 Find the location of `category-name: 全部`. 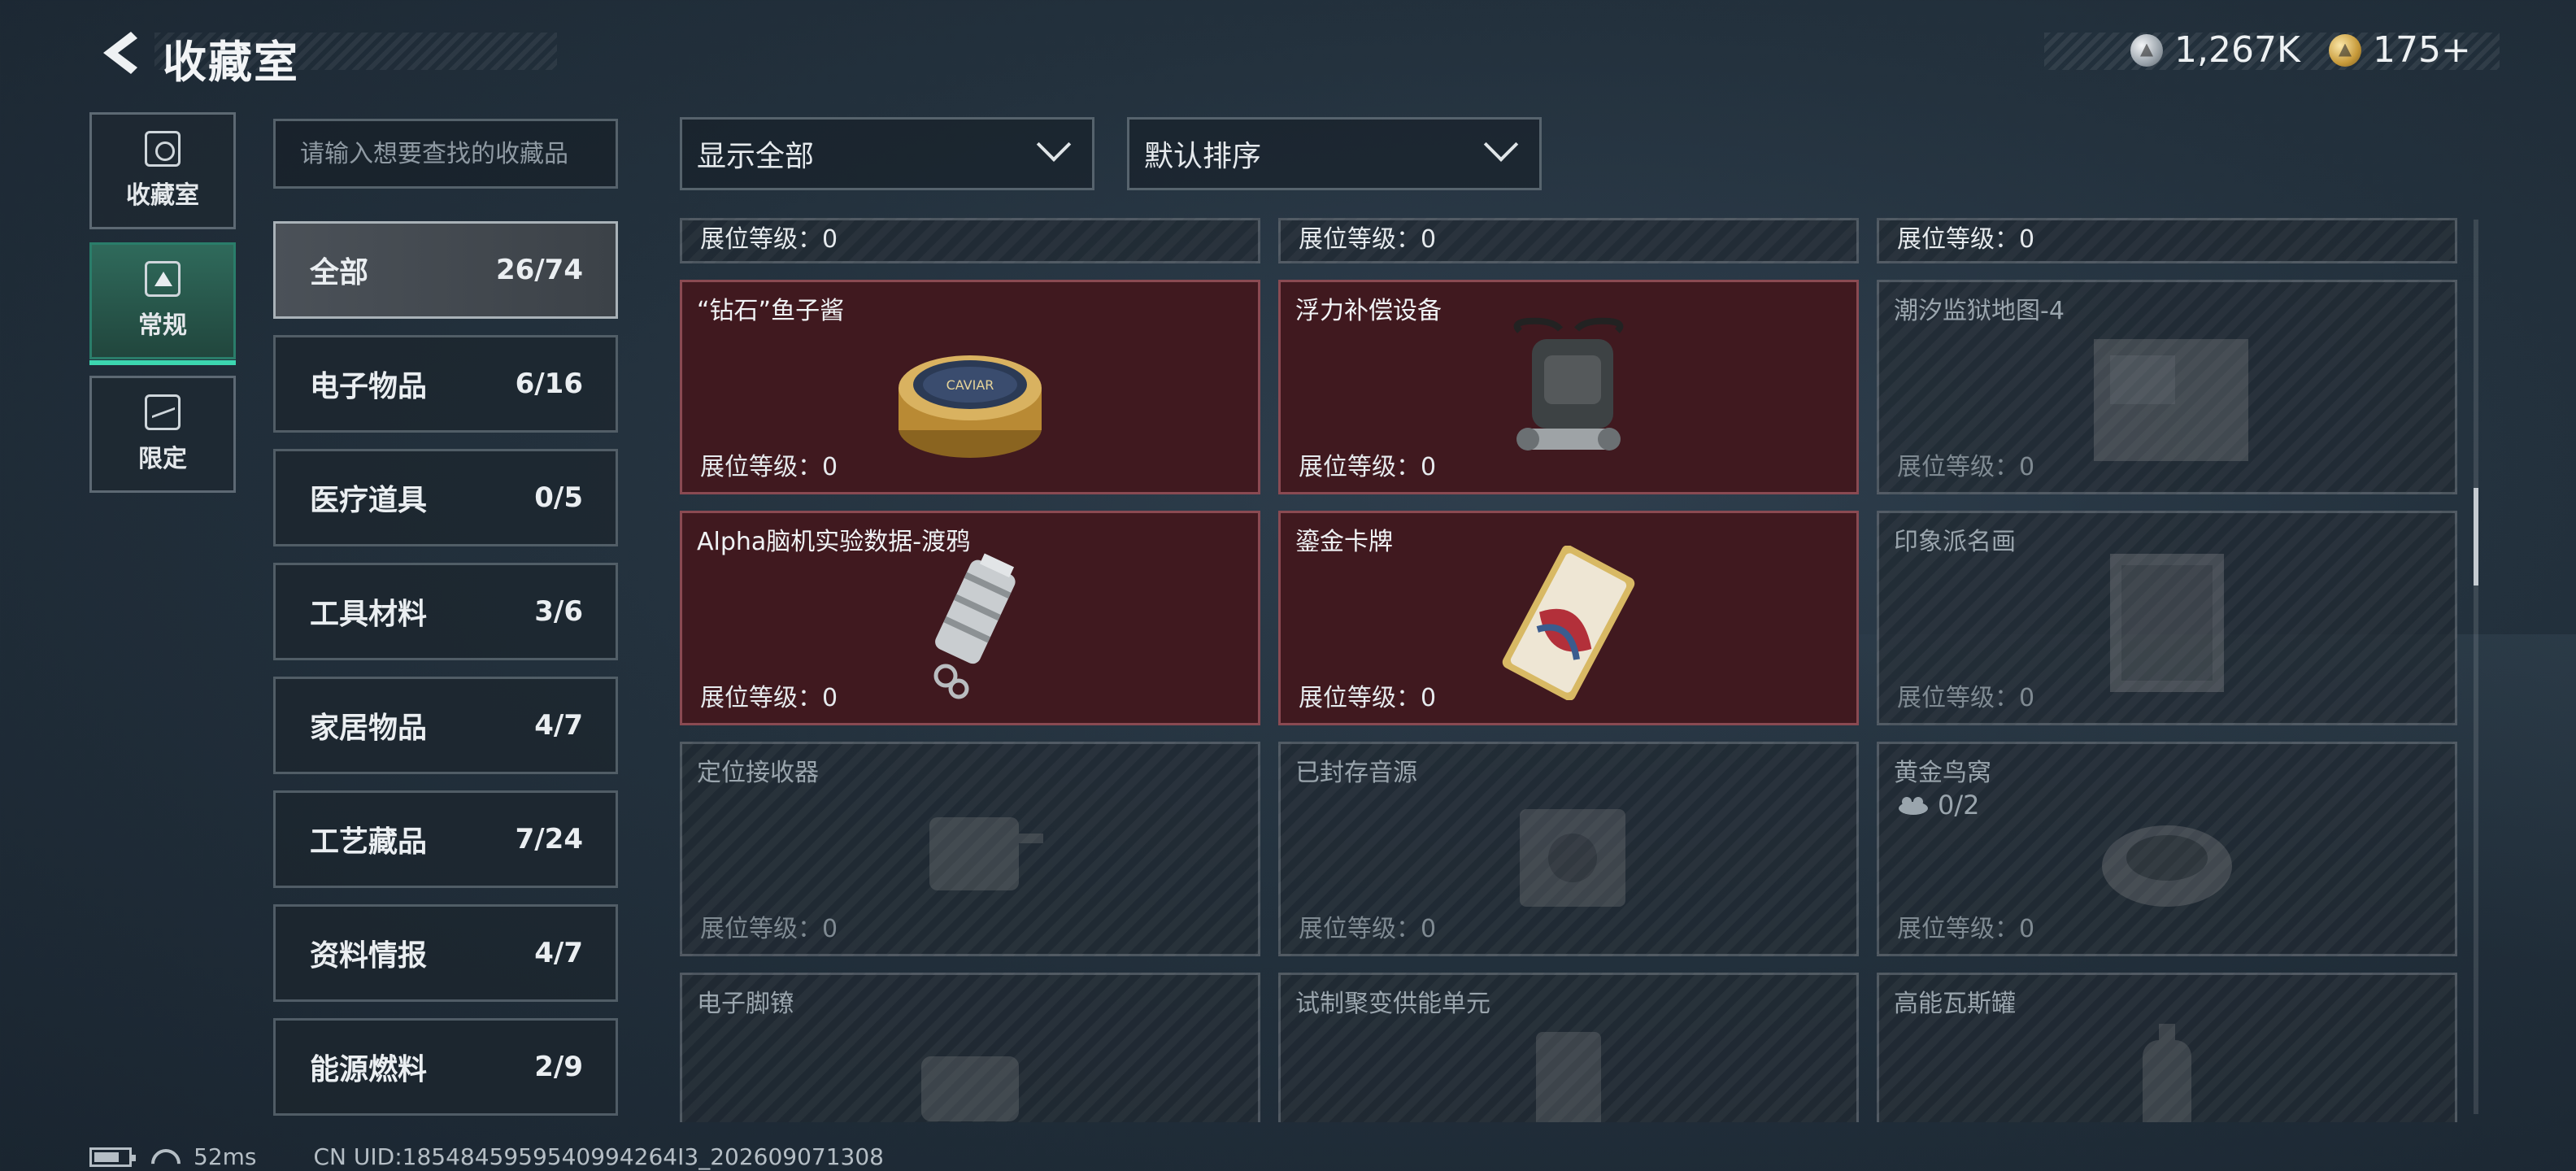

category-name: 全部 is located at coordinates (340, 273).